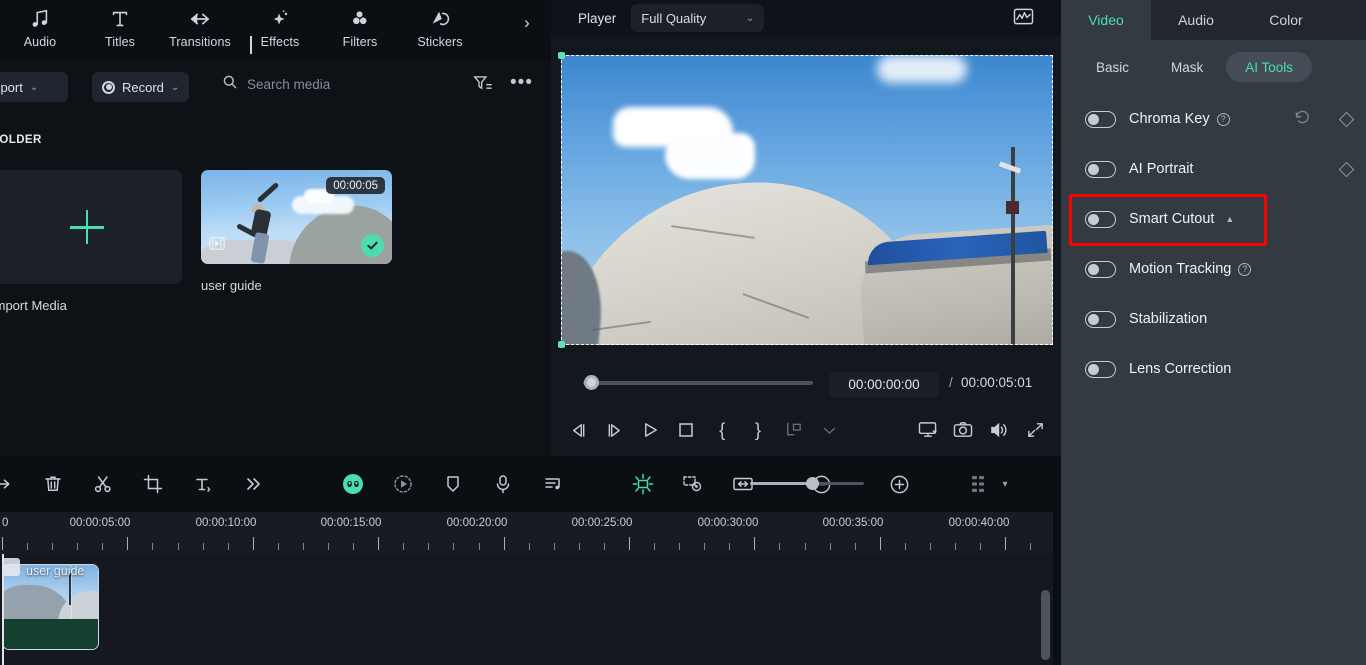 The width and height of the screenshot is (1366, 665). What do you see at coordinates (1005, 484) in the screenshot?
I see `grid-caret-icon: ▾` at bounding box center [1005, 484].